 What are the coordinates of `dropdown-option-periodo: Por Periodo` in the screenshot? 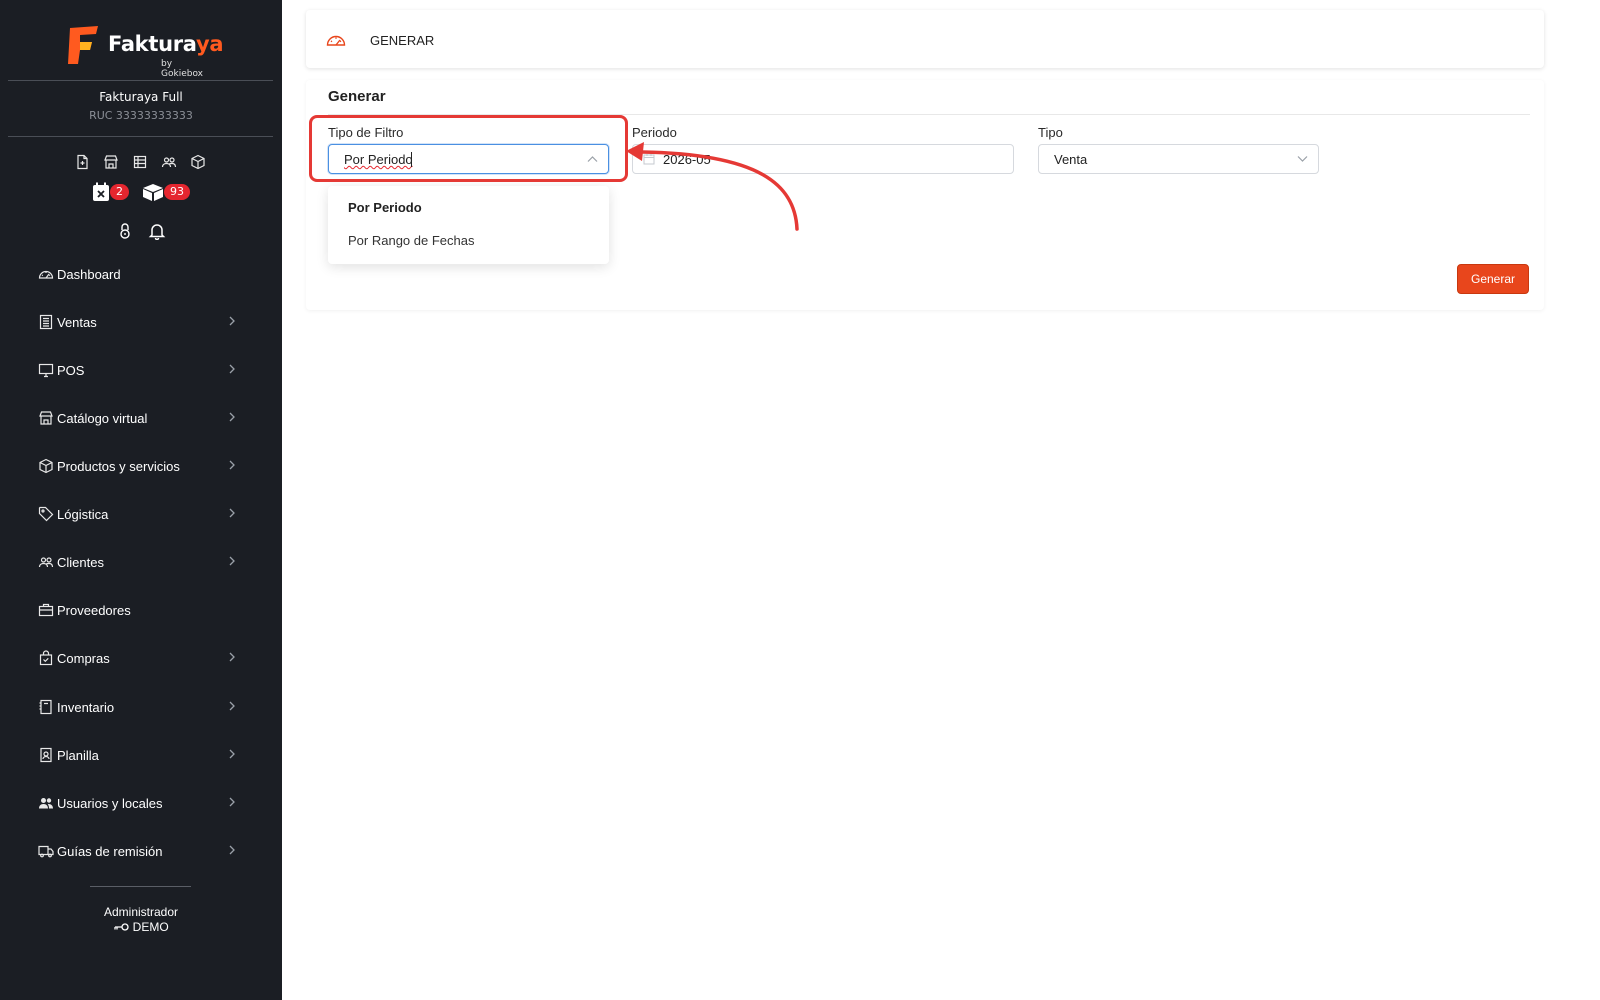 It's located at (385, 207).